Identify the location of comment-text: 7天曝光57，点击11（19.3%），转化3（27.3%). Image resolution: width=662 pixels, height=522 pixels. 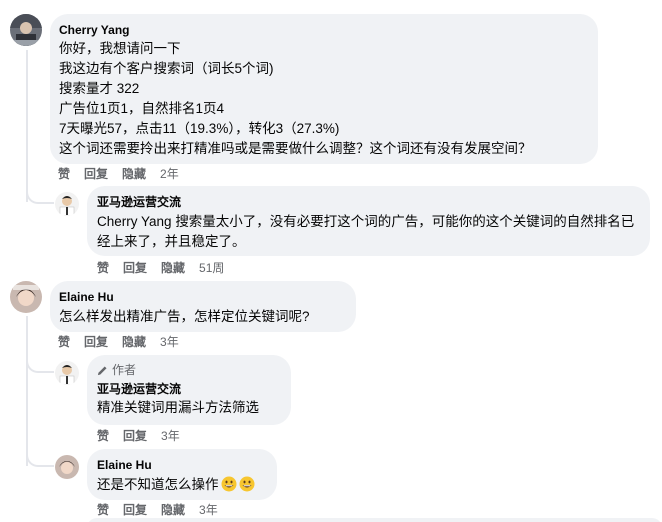
(199, 128).